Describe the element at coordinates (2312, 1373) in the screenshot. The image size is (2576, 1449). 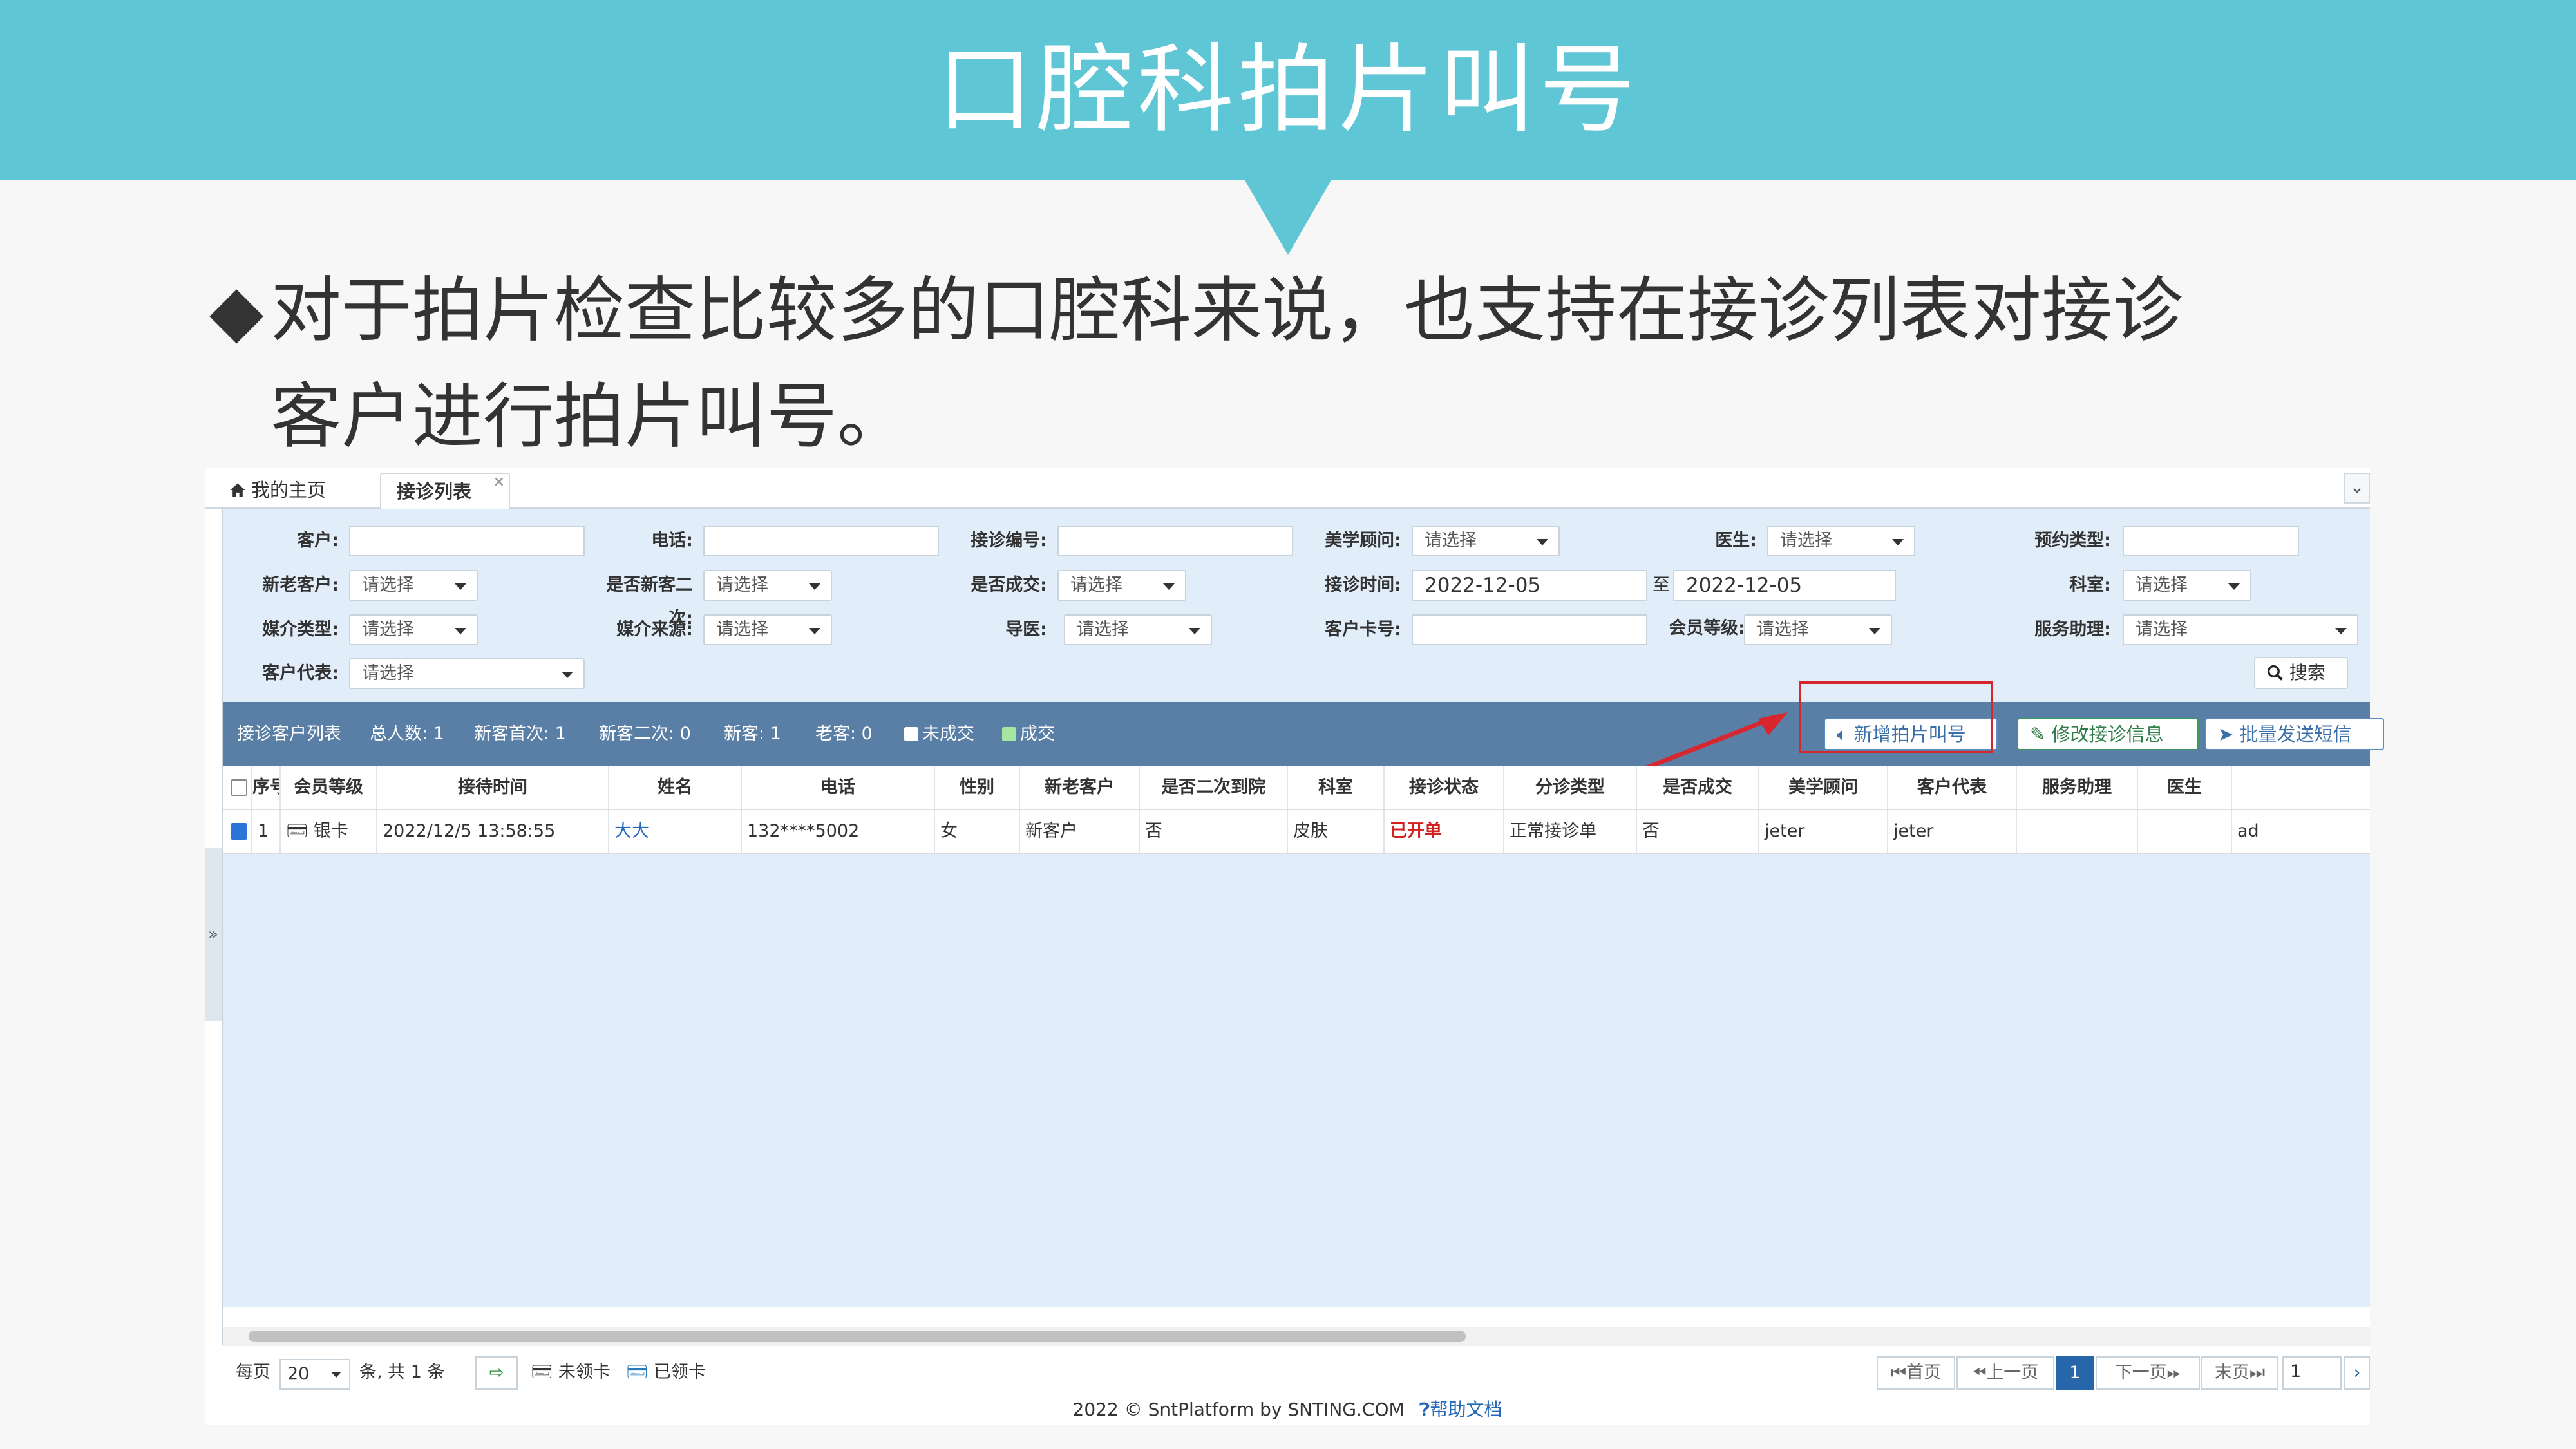
I see `goto-page-input: 1` at that location.